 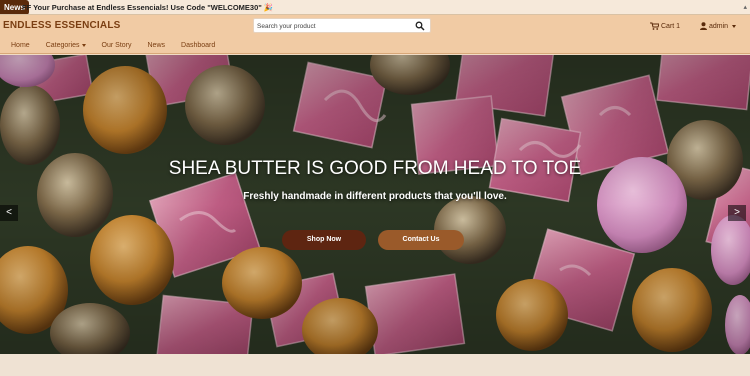 I want to click on cart-link: Cart 1, so click(x=665, y=26).